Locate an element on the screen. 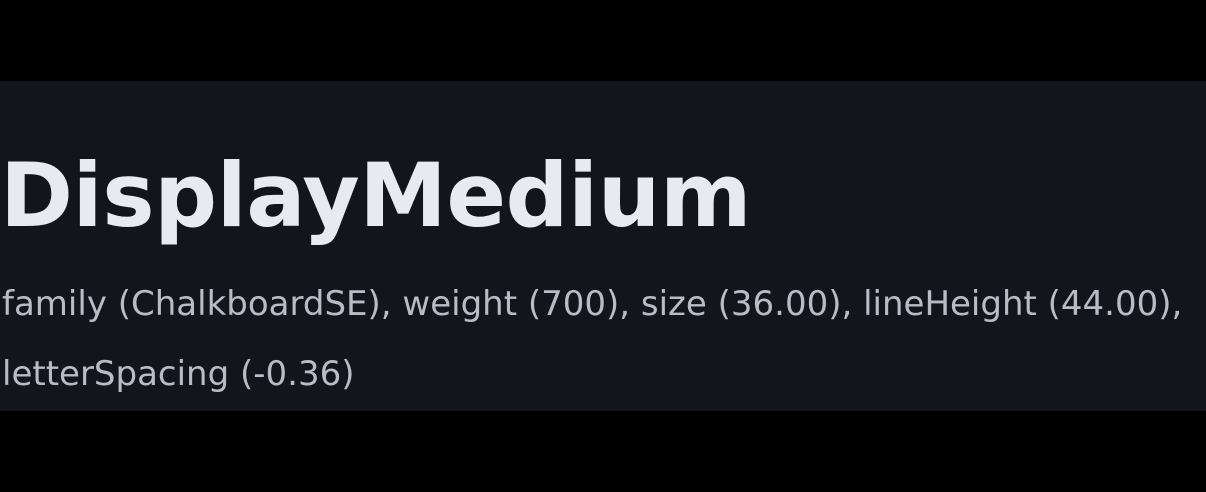 The image size is (1206, 492). sample-title: DisplayMedium is located at coordinates (376, 195).